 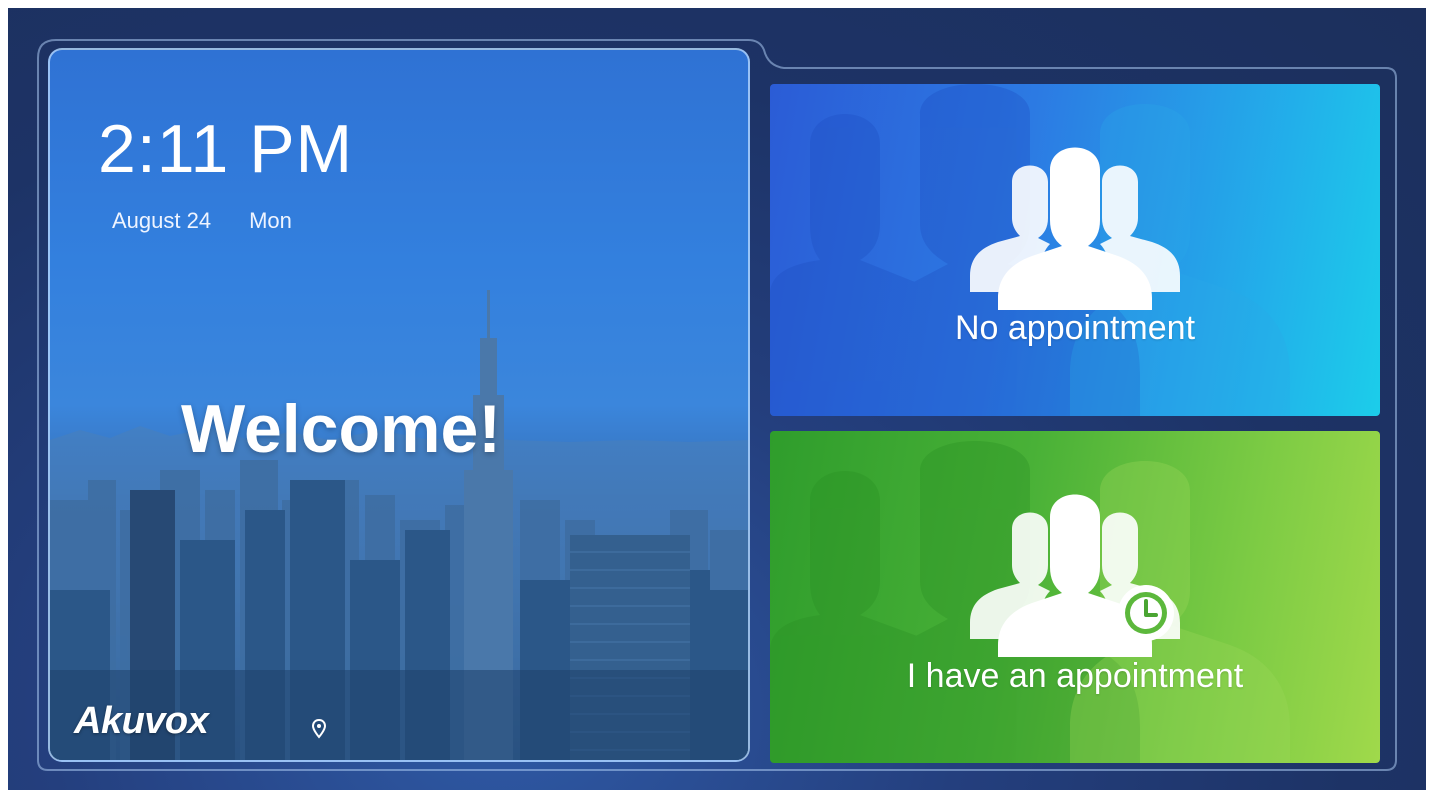 What do you see at coordinates (1075, 676) in the screenshot?
I see `have-appointment-label: I have an appointment` at bounding box center [1075, 676].